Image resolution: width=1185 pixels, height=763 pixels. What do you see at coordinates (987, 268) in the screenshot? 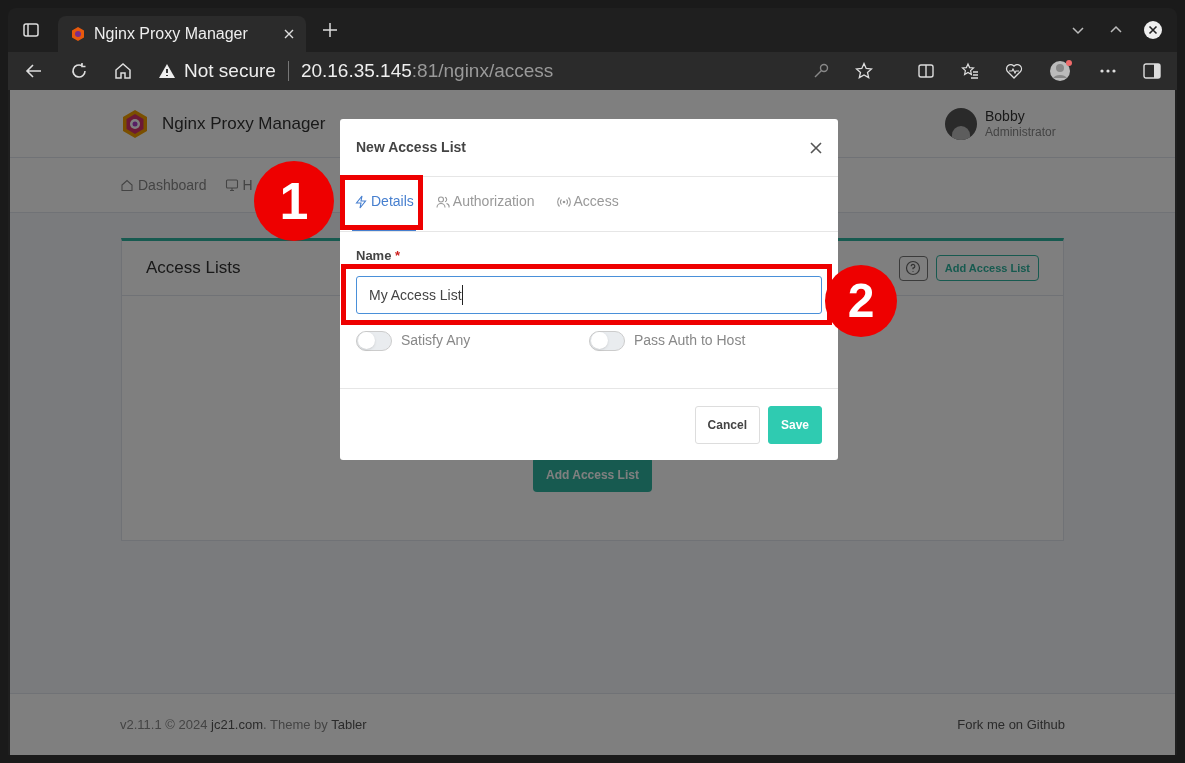
I see `add-access-list-button: Add Access List` at bounding box center [987, 268].